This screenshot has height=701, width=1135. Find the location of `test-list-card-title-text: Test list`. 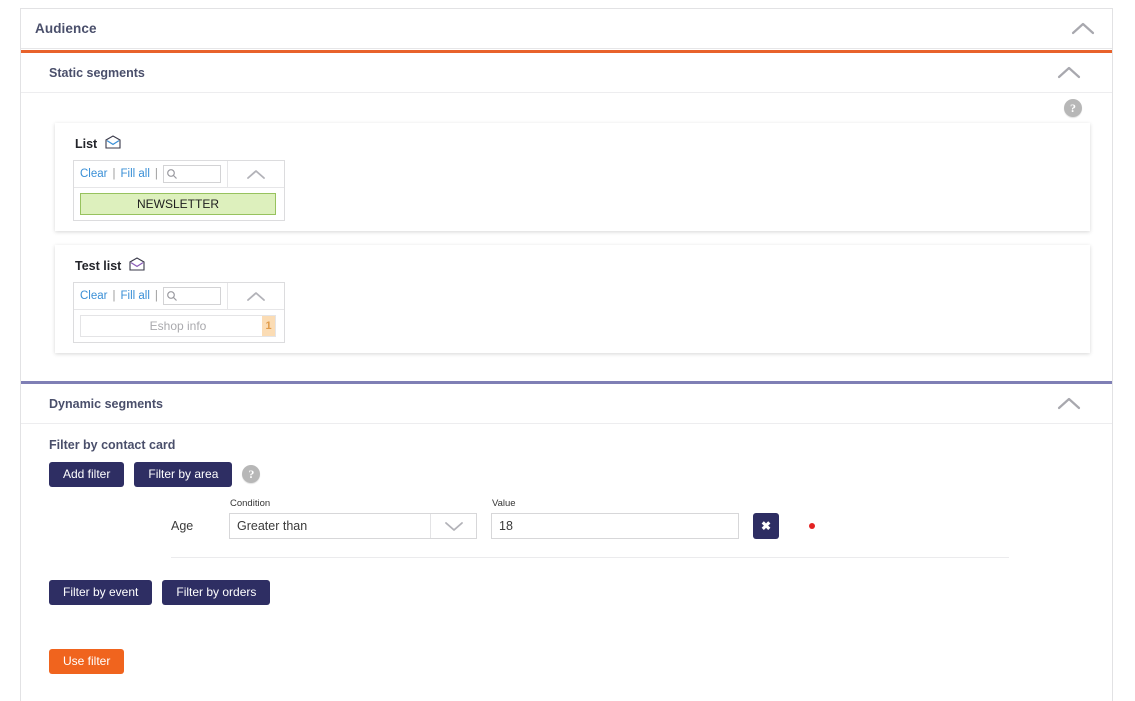

test-list-card-title-text: Test list is located at coordinates (98, 265).